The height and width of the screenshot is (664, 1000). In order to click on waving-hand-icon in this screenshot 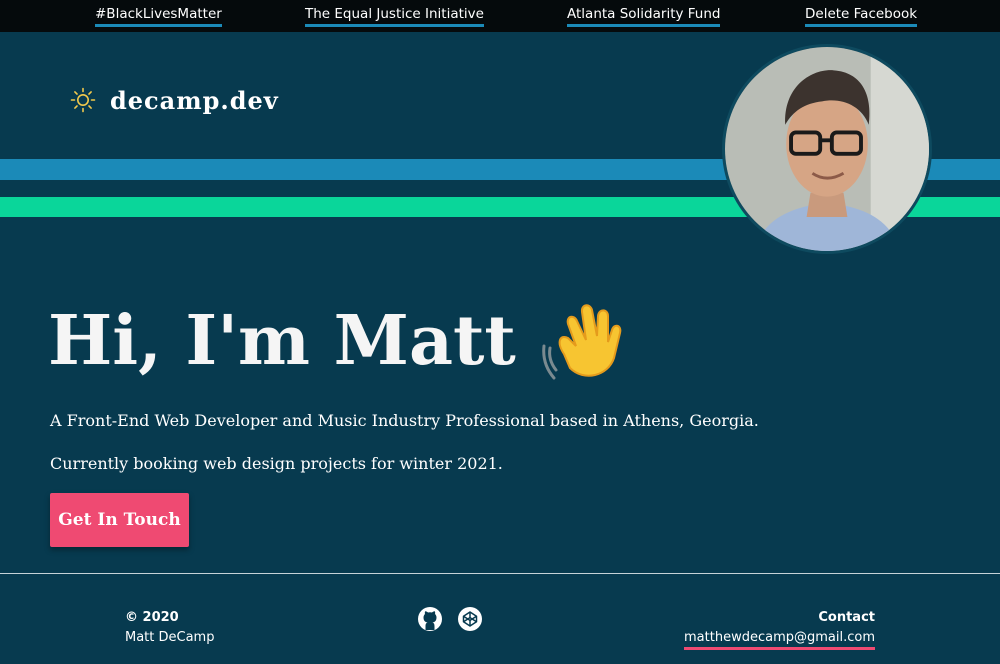, I will do `click(582, 342)`.